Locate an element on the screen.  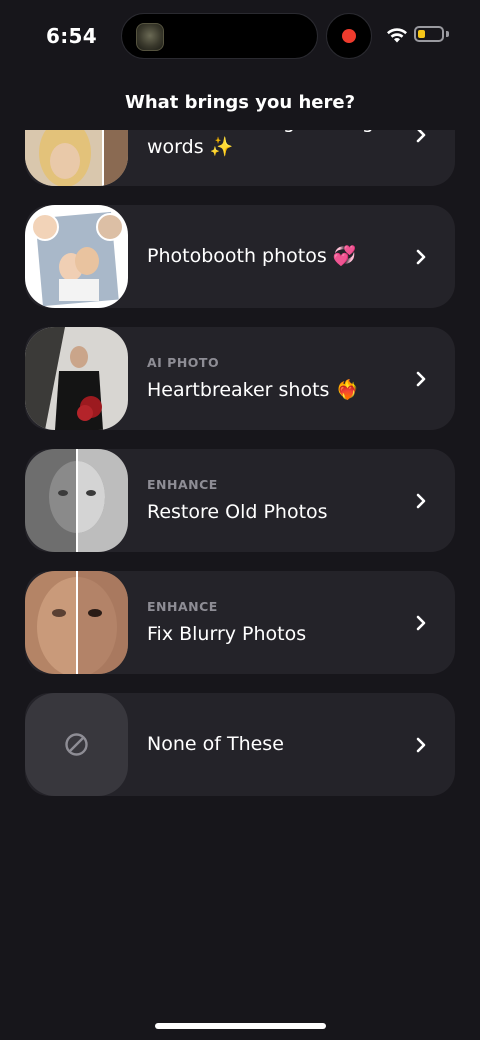
option-text: None of These is located at coordinates (277, 744).